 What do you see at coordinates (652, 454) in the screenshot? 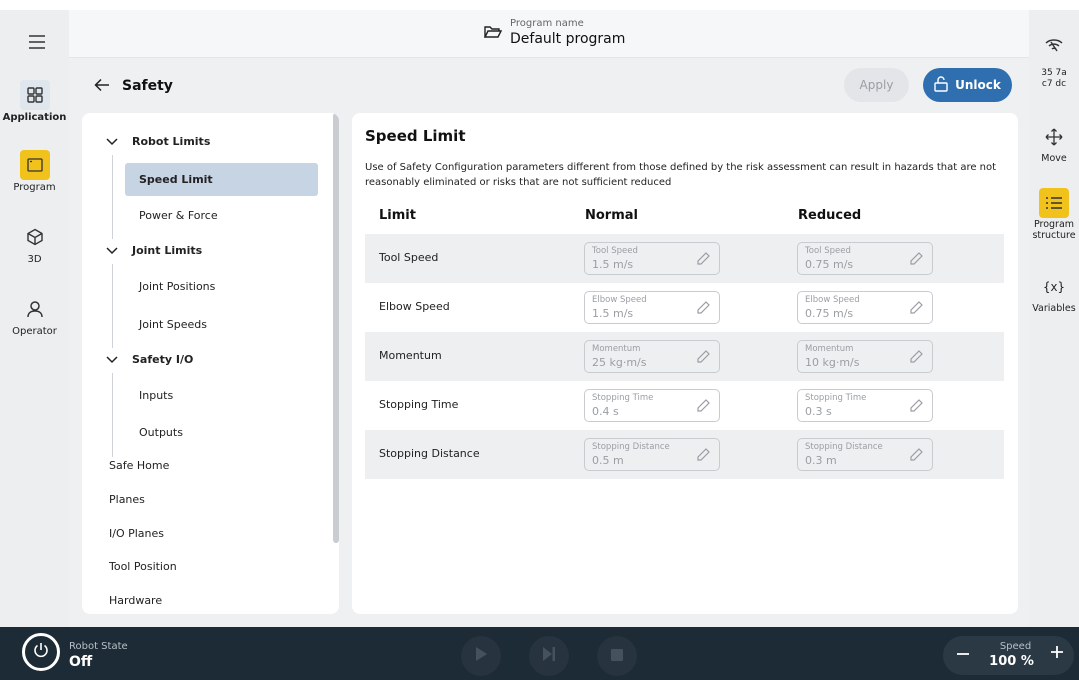
I see `stopping-distance-normal-field: Stopping Distance 0.5 m` at bounding box center [652, 454].